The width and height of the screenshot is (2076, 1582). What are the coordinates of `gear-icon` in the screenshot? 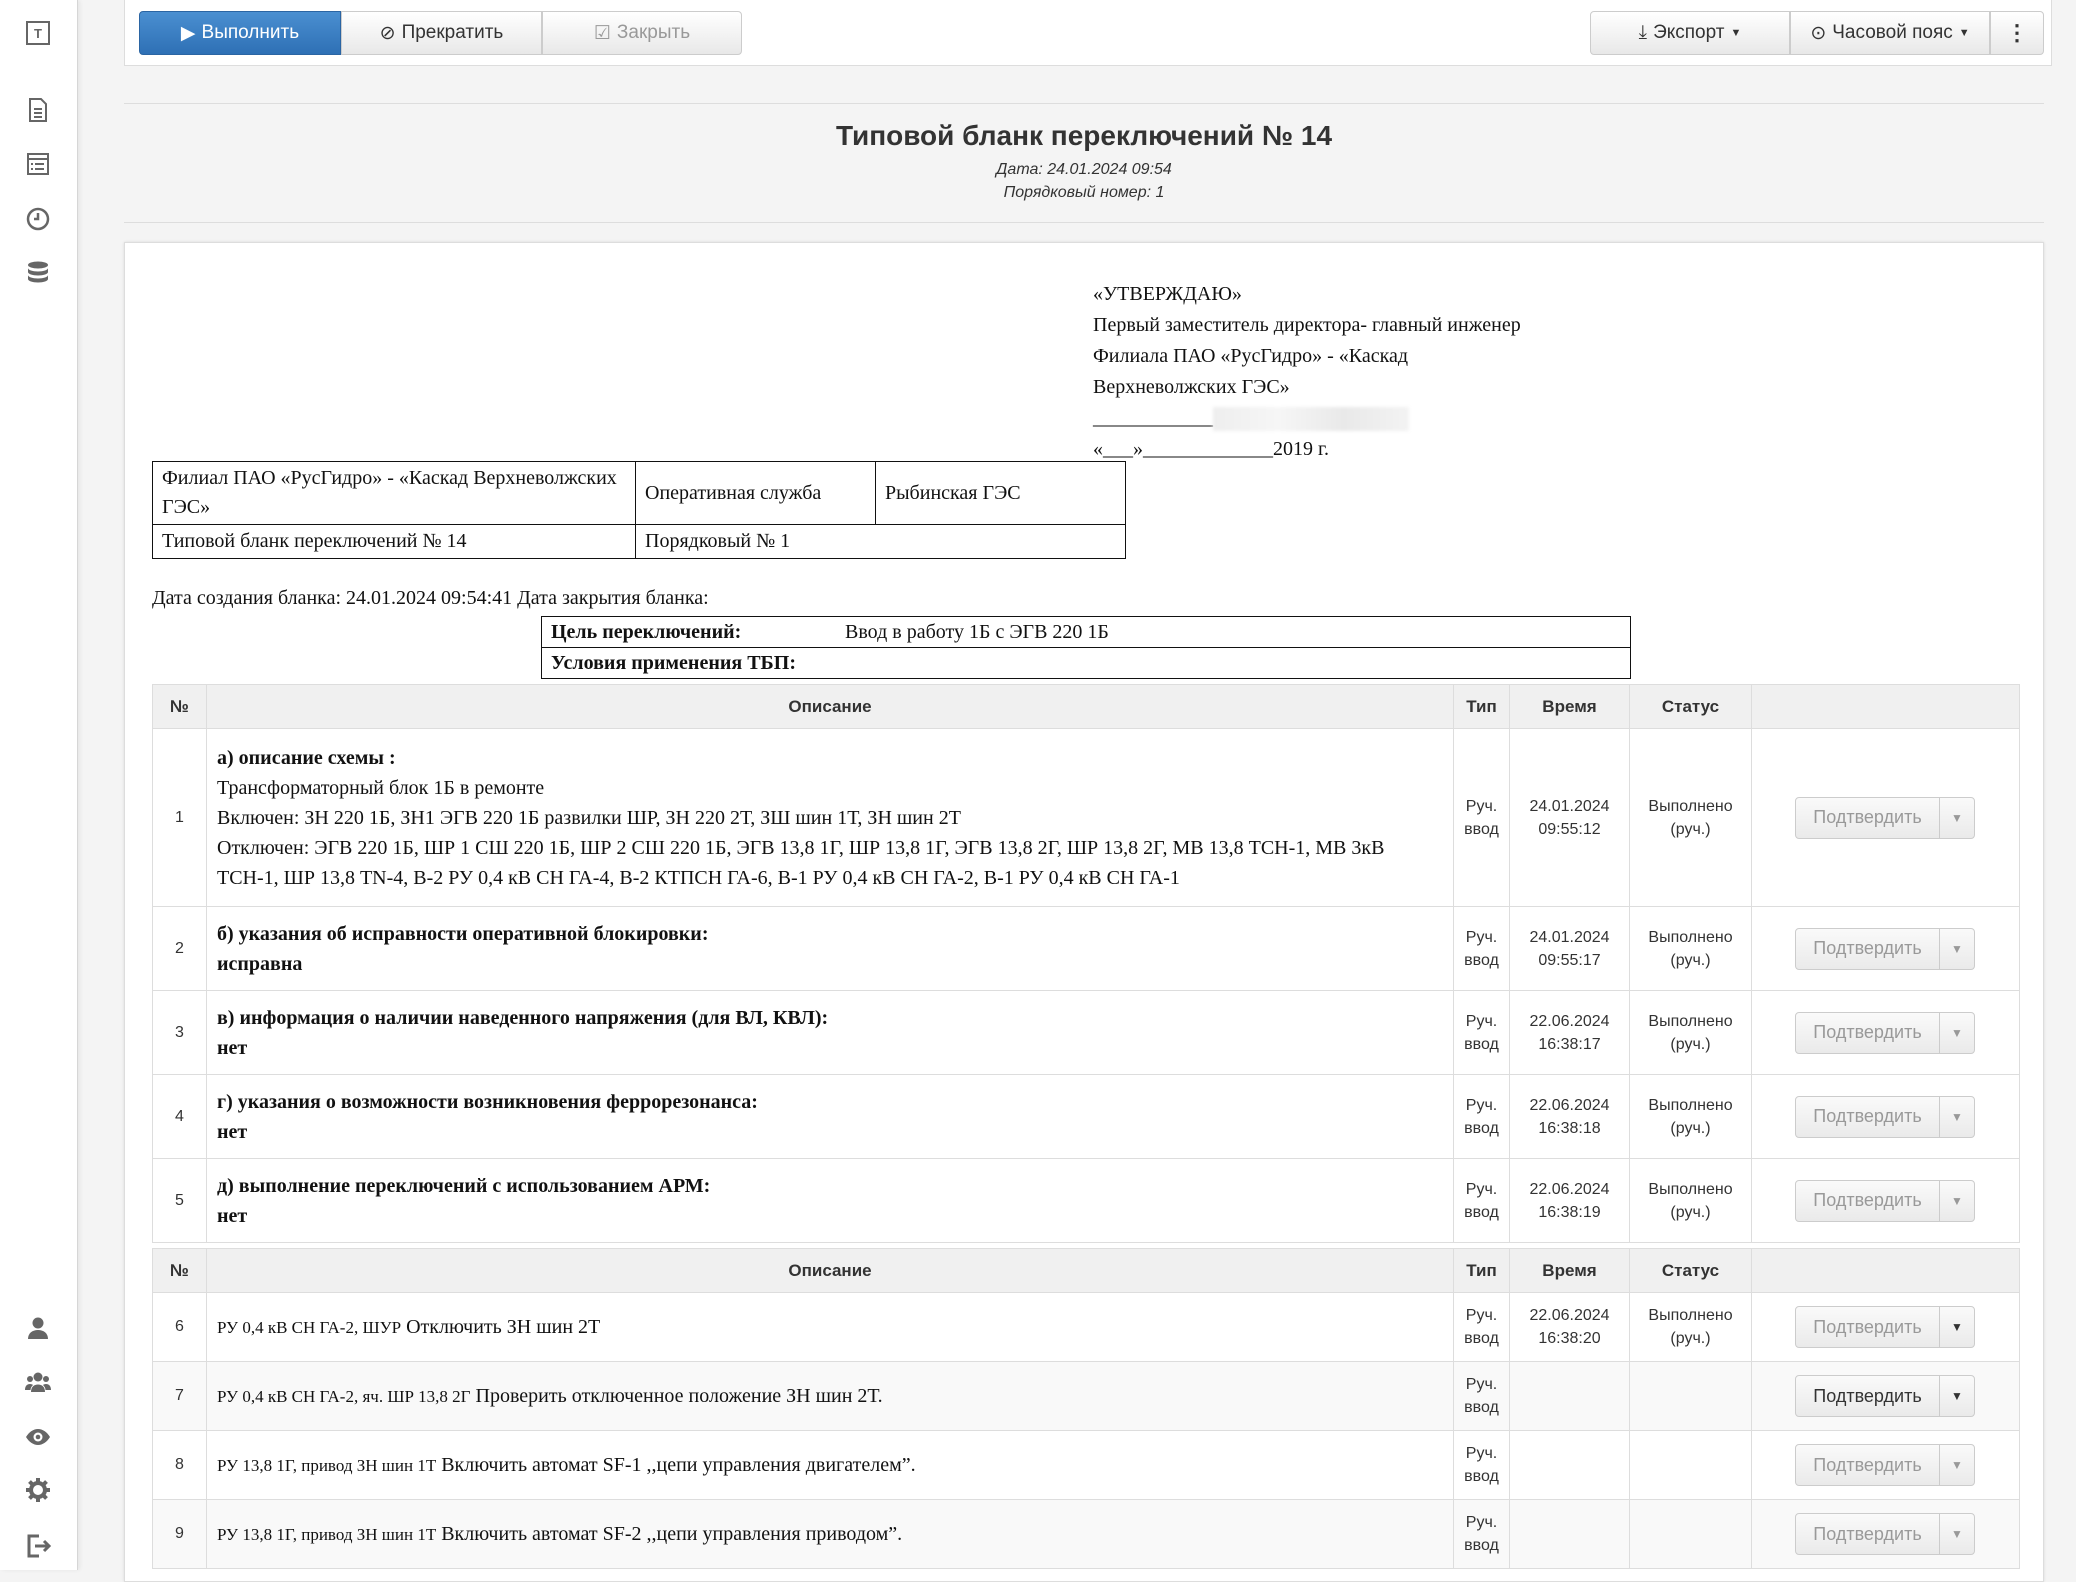 It's located at (38, 1490).